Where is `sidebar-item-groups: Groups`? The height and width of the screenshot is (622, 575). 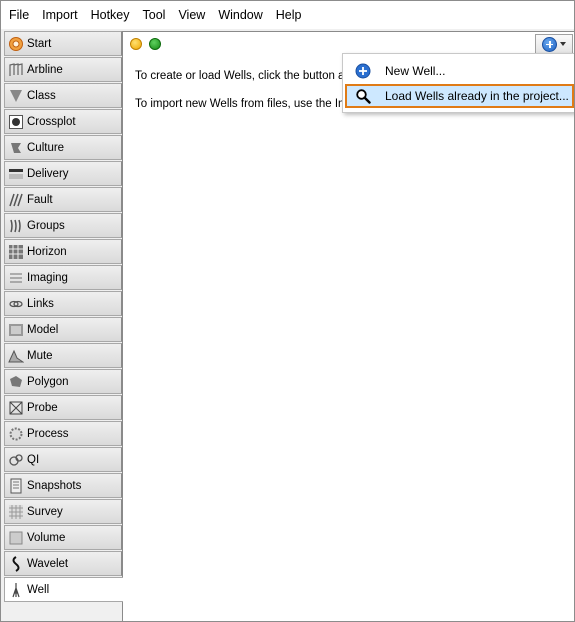 sidebar-item-groups: Groups is located at coordinates (63, 225).